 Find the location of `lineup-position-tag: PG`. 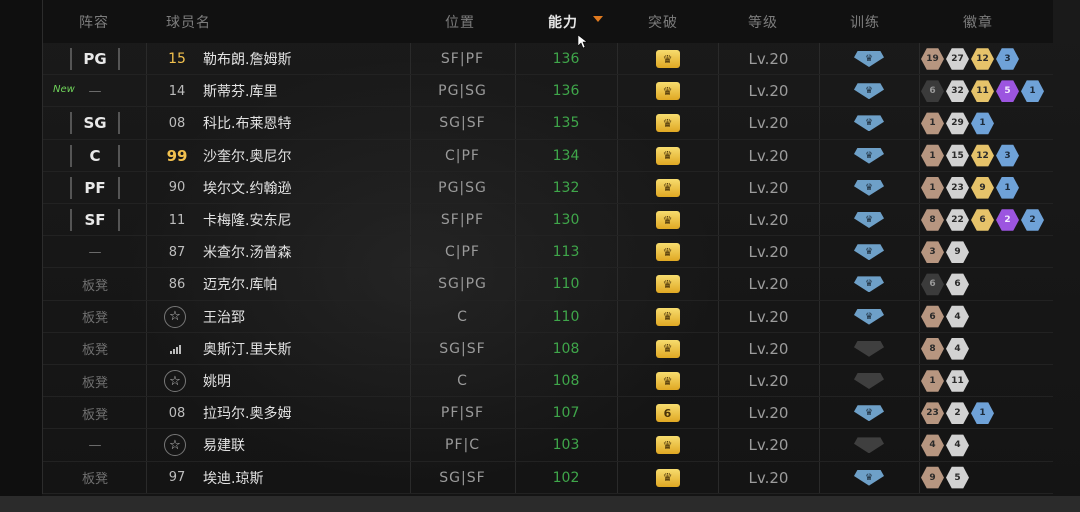

lineup-position-tag: PG is located at coordinates (95, 59).